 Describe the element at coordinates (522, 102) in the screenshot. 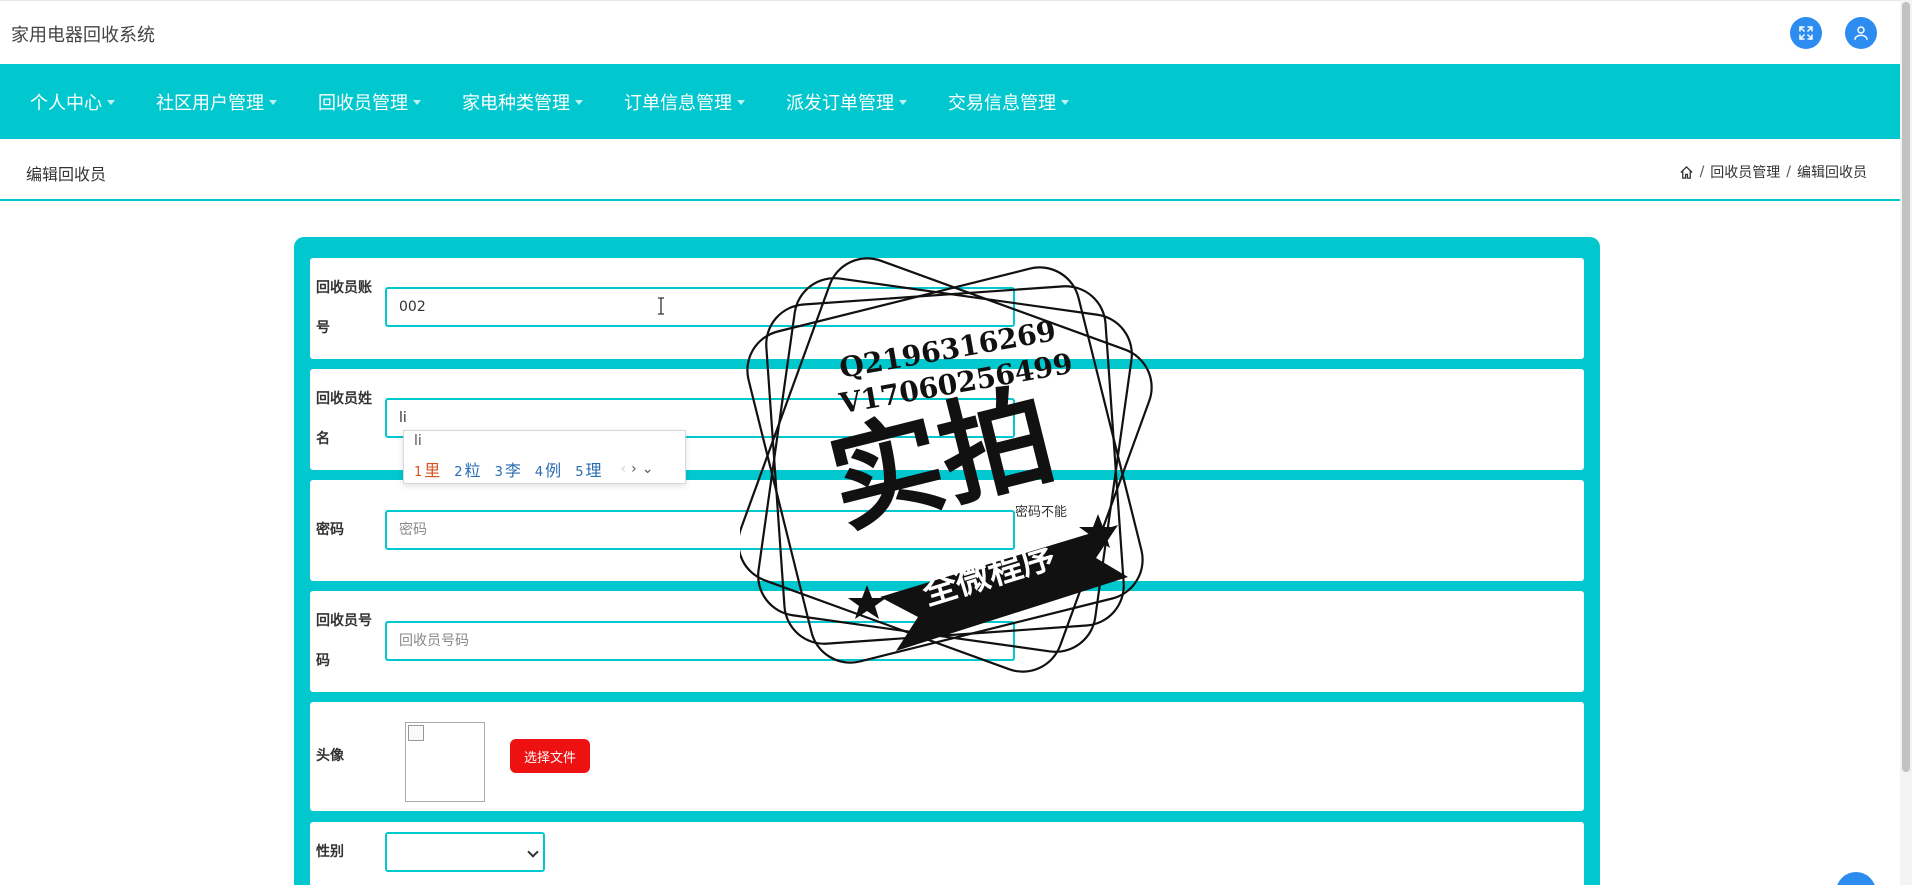

I see `nav-item-appliance-types: 家电种类管理` at that location.